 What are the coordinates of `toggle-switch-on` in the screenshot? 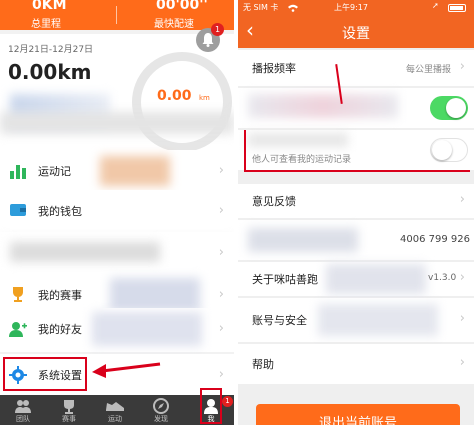 It's located at (449, 108).